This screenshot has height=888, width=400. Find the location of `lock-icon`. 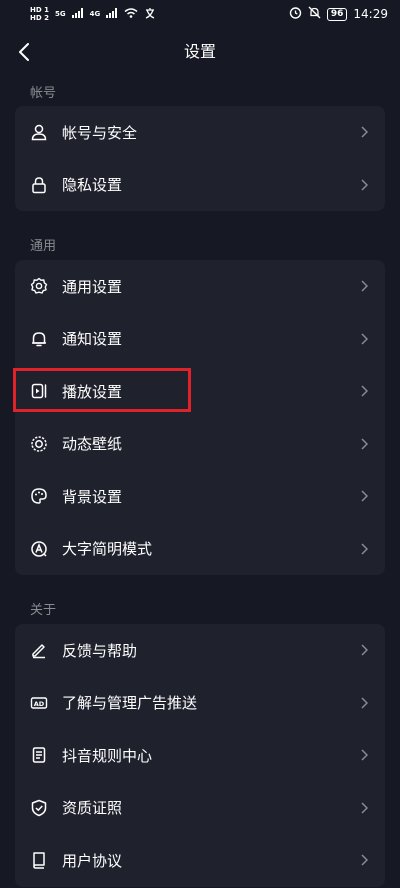

lock-icon is located at coordinates (39, 185).